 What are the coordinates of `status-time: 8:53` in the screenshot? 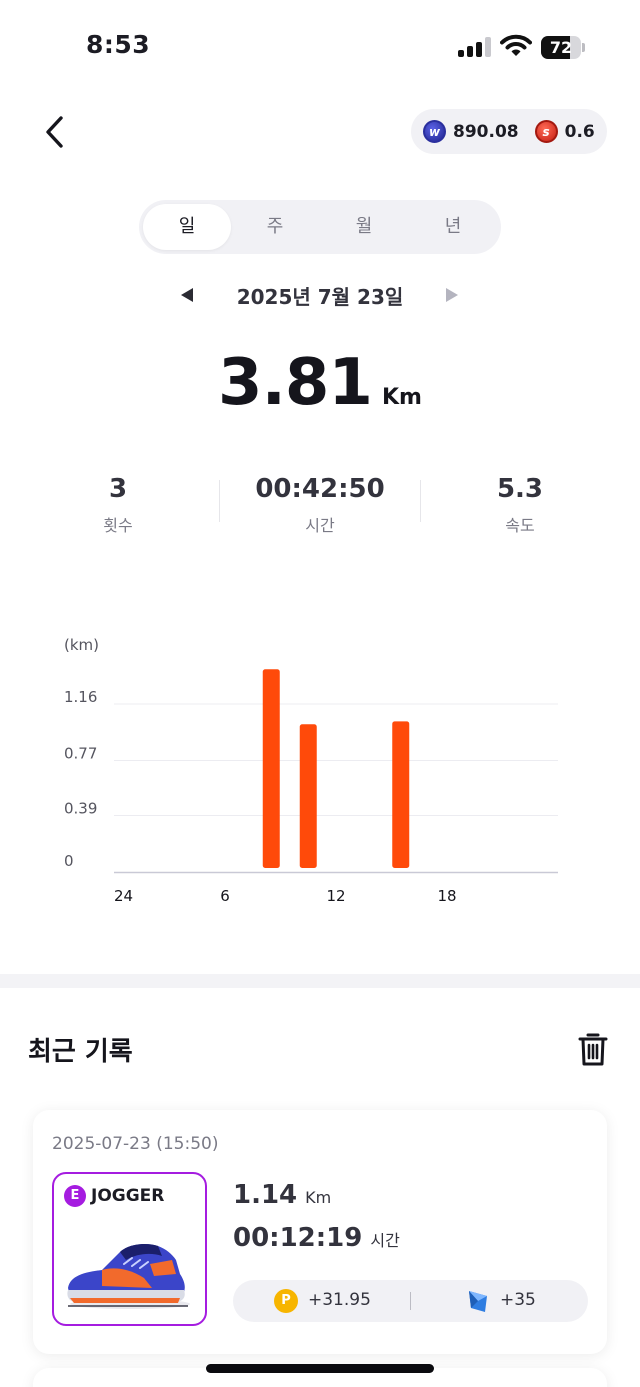 It's located at (118, 44).